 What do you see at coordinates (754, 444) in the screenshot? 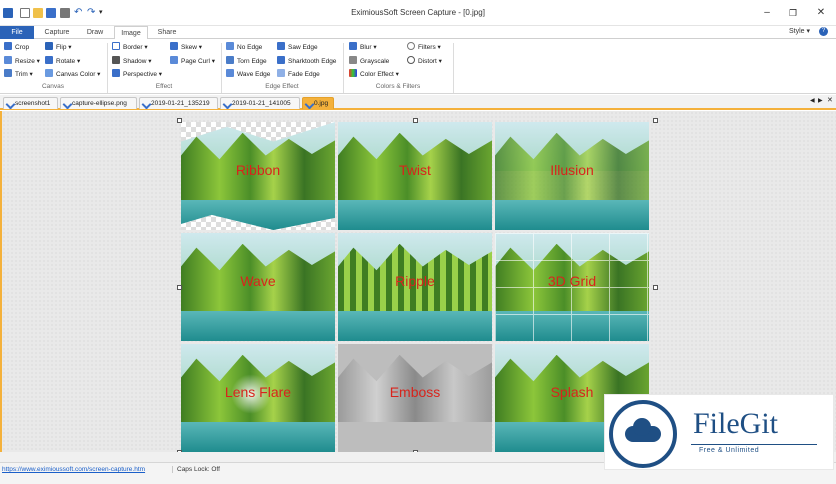
I see `divider` at bounding box center [754, 444].